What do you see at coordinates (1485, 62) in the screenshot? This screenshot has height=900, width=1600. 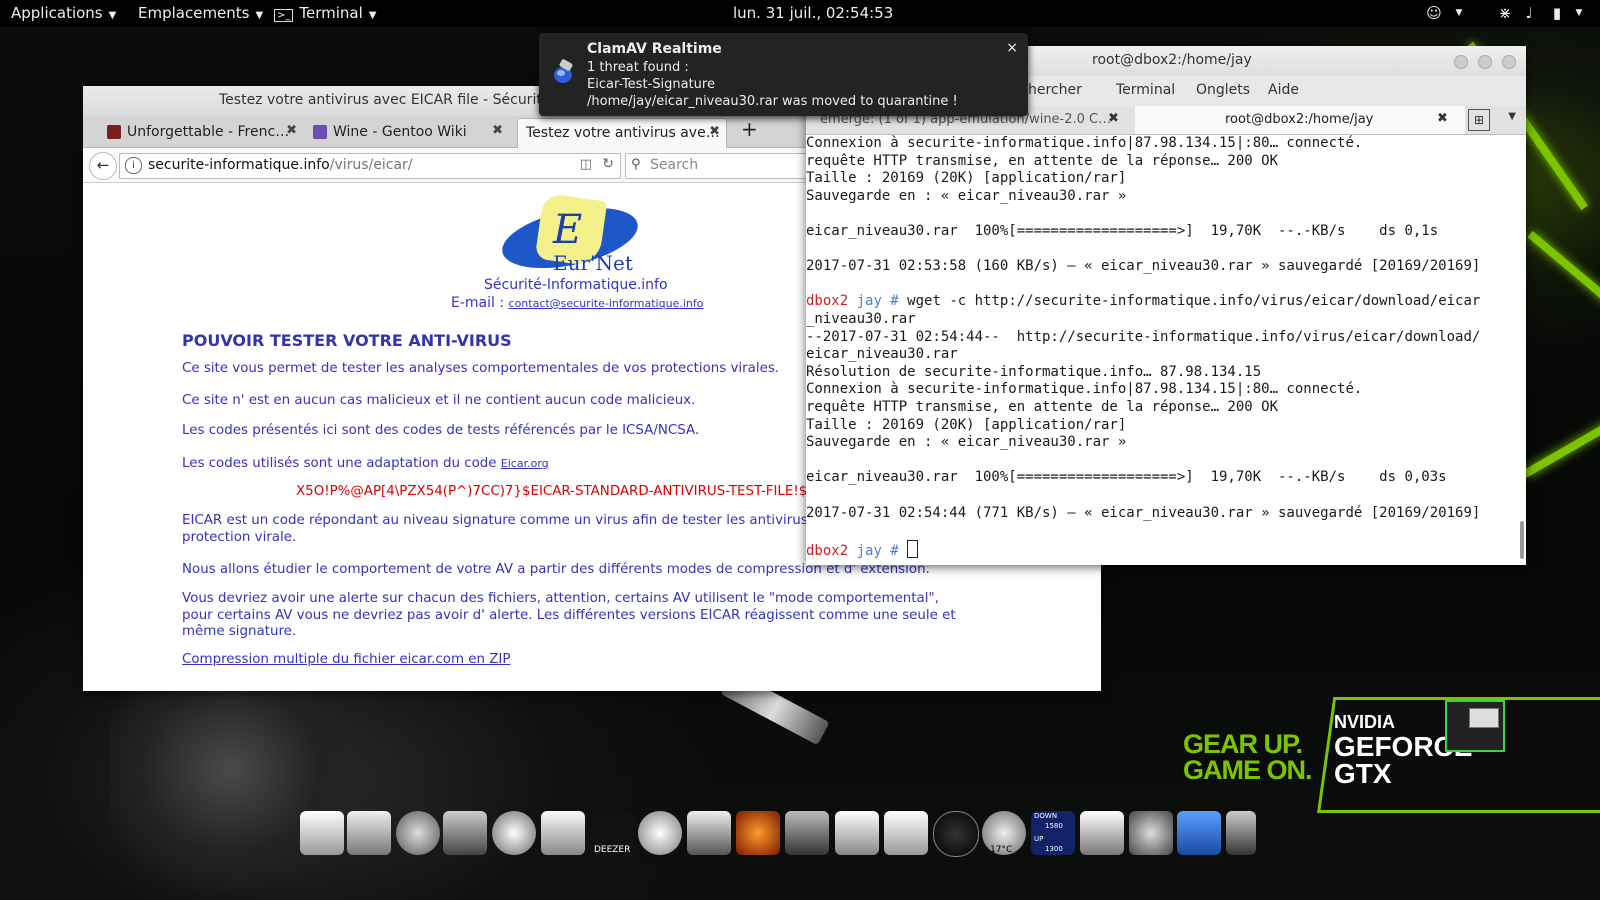 I see `maximize-button` at bounding box center [1485, 62].